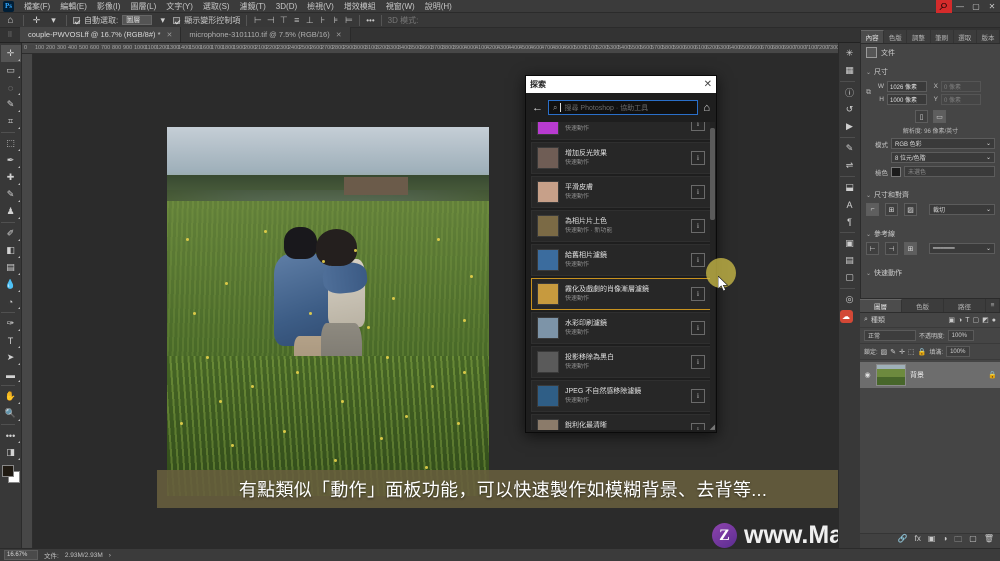 Image resolution: width=1000 pixels, height=561 pixels. Describe the element at coordinates (961, 99) in the screenshot. I see `y-input: 0 像素` at that location.